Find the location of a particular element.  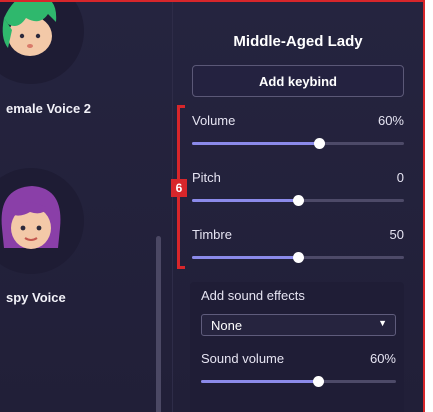

timbre-slider-fill is located at coordinates (245, 257).